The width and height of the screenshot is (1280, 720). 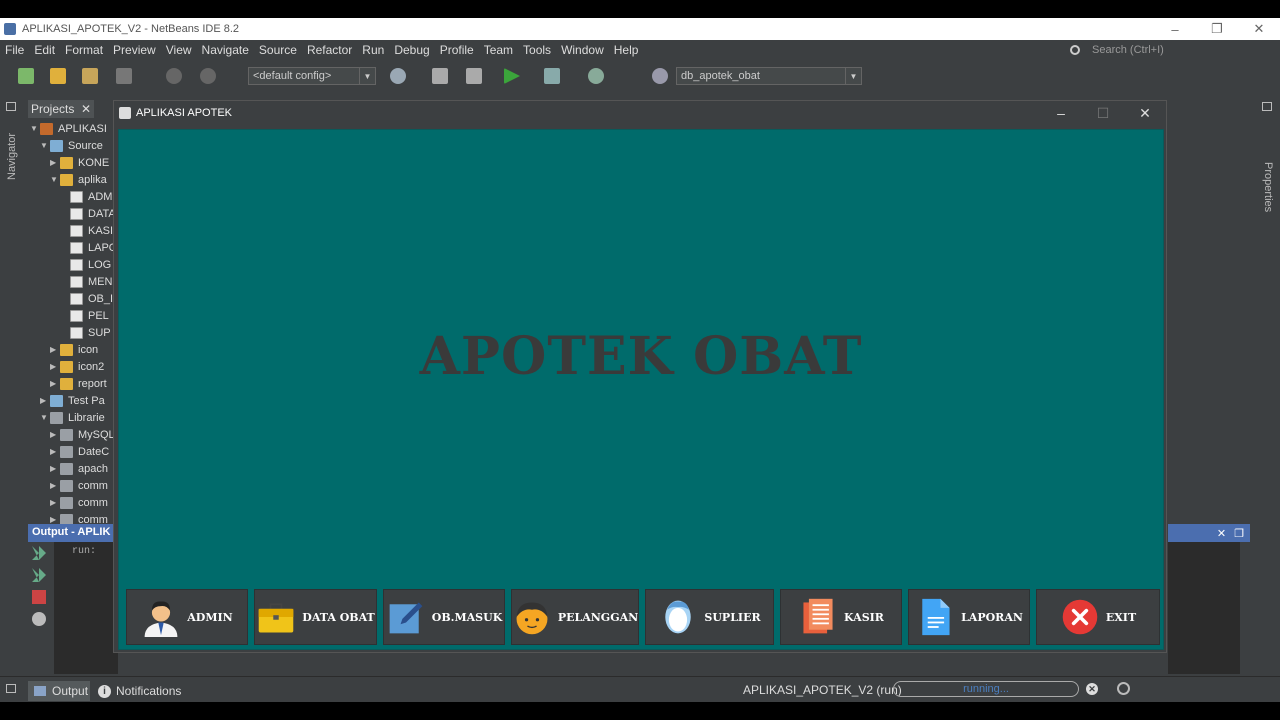 I want to click on suplier-button: SUPLIER, so click(x=709, y=617).